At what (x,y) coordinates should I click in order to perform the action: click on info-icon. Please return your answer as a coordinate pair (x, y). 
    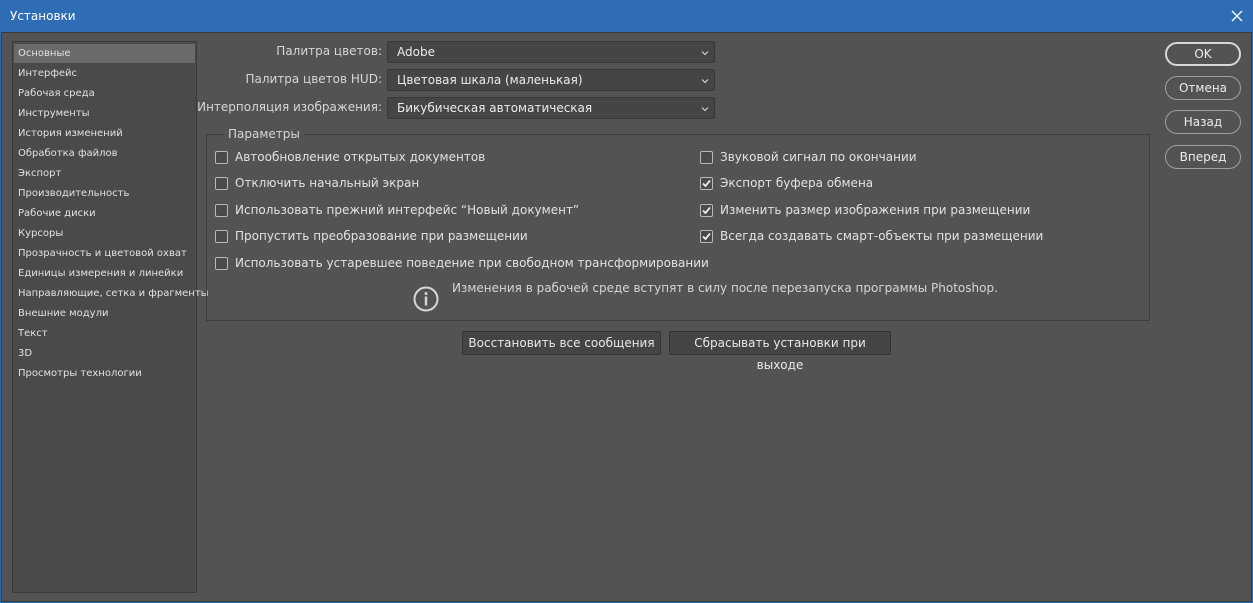
    Looking at the image, I should click on (426, 299).